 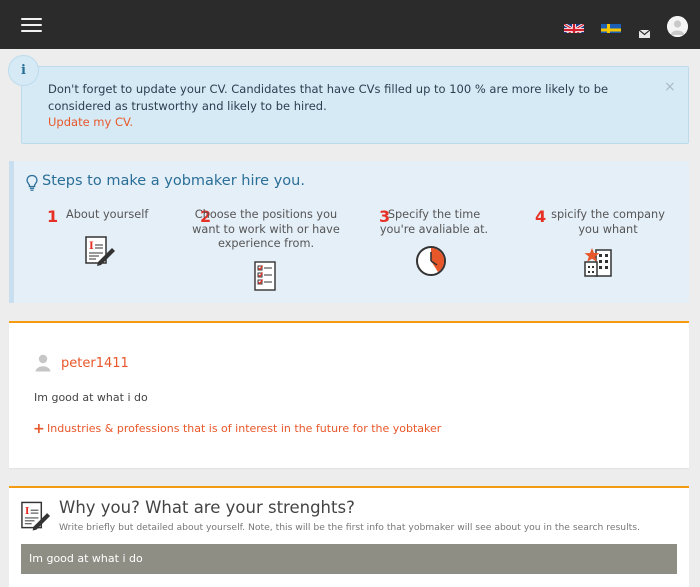 What do you see at coordinates (43, 363) in the screenshot?
I see `user-silhouette-icon` at bounding box center [43, 363].